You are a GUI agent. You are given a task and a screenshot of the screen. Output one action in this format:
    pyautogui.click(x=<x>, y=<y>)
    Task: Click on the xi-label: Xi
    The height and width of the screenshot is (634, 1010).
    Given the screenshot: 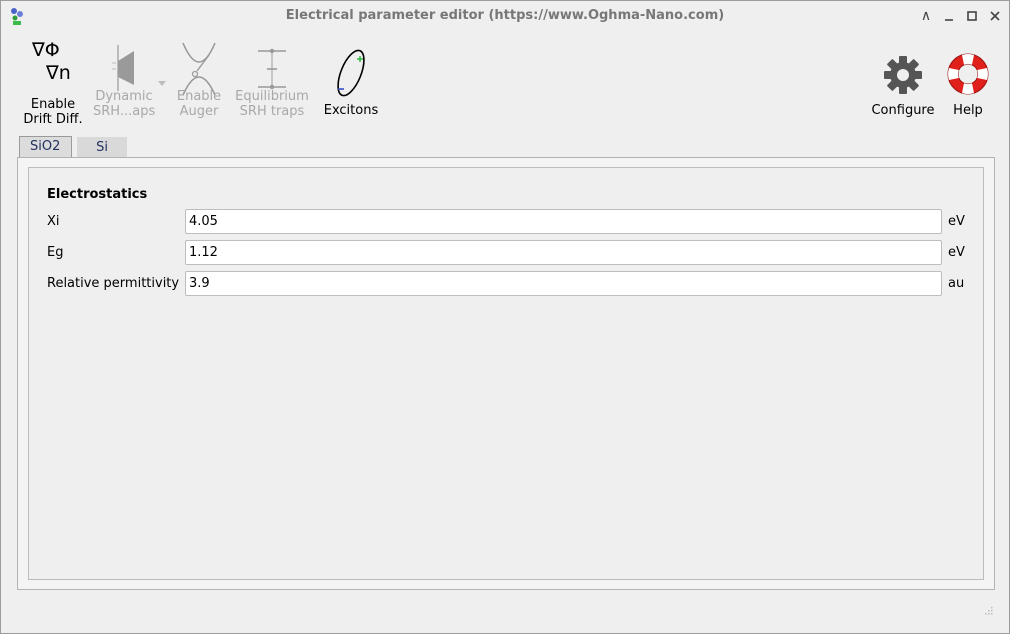 What is the action you would take?
    pyautogui.click(x=53, y=221)
    